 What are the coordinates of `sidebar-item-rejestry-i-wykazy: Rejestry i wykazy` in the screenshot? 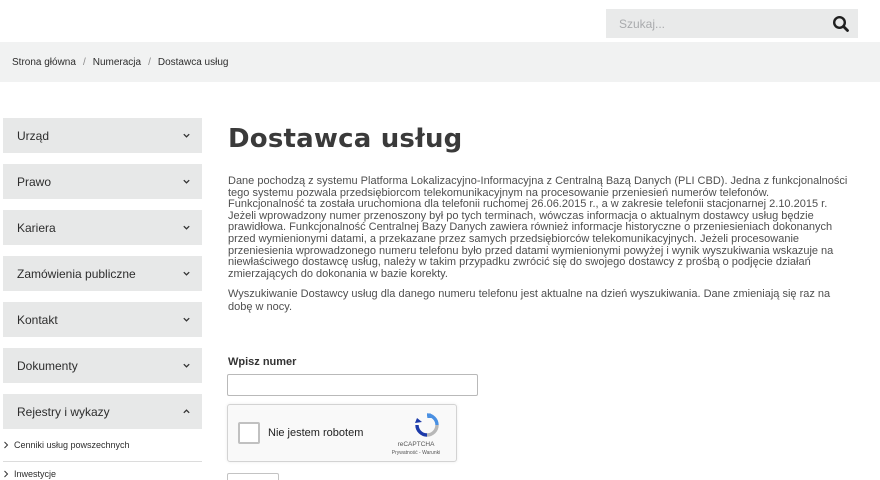 It's located at (102, 411).